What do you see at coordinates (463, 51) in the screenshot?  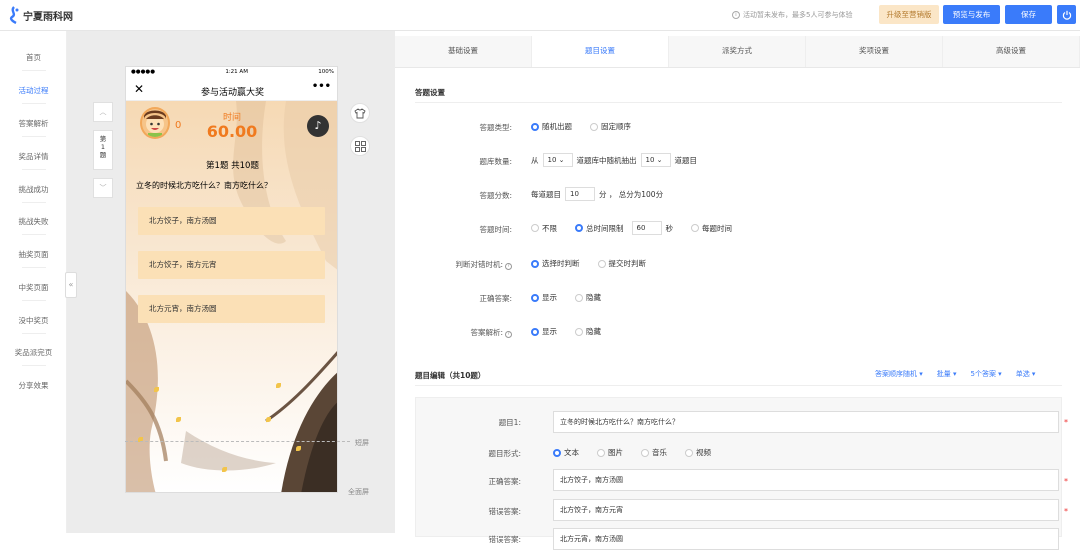 I see `tab-basic-settings: 基础设置` at bounding box center [463, 51].